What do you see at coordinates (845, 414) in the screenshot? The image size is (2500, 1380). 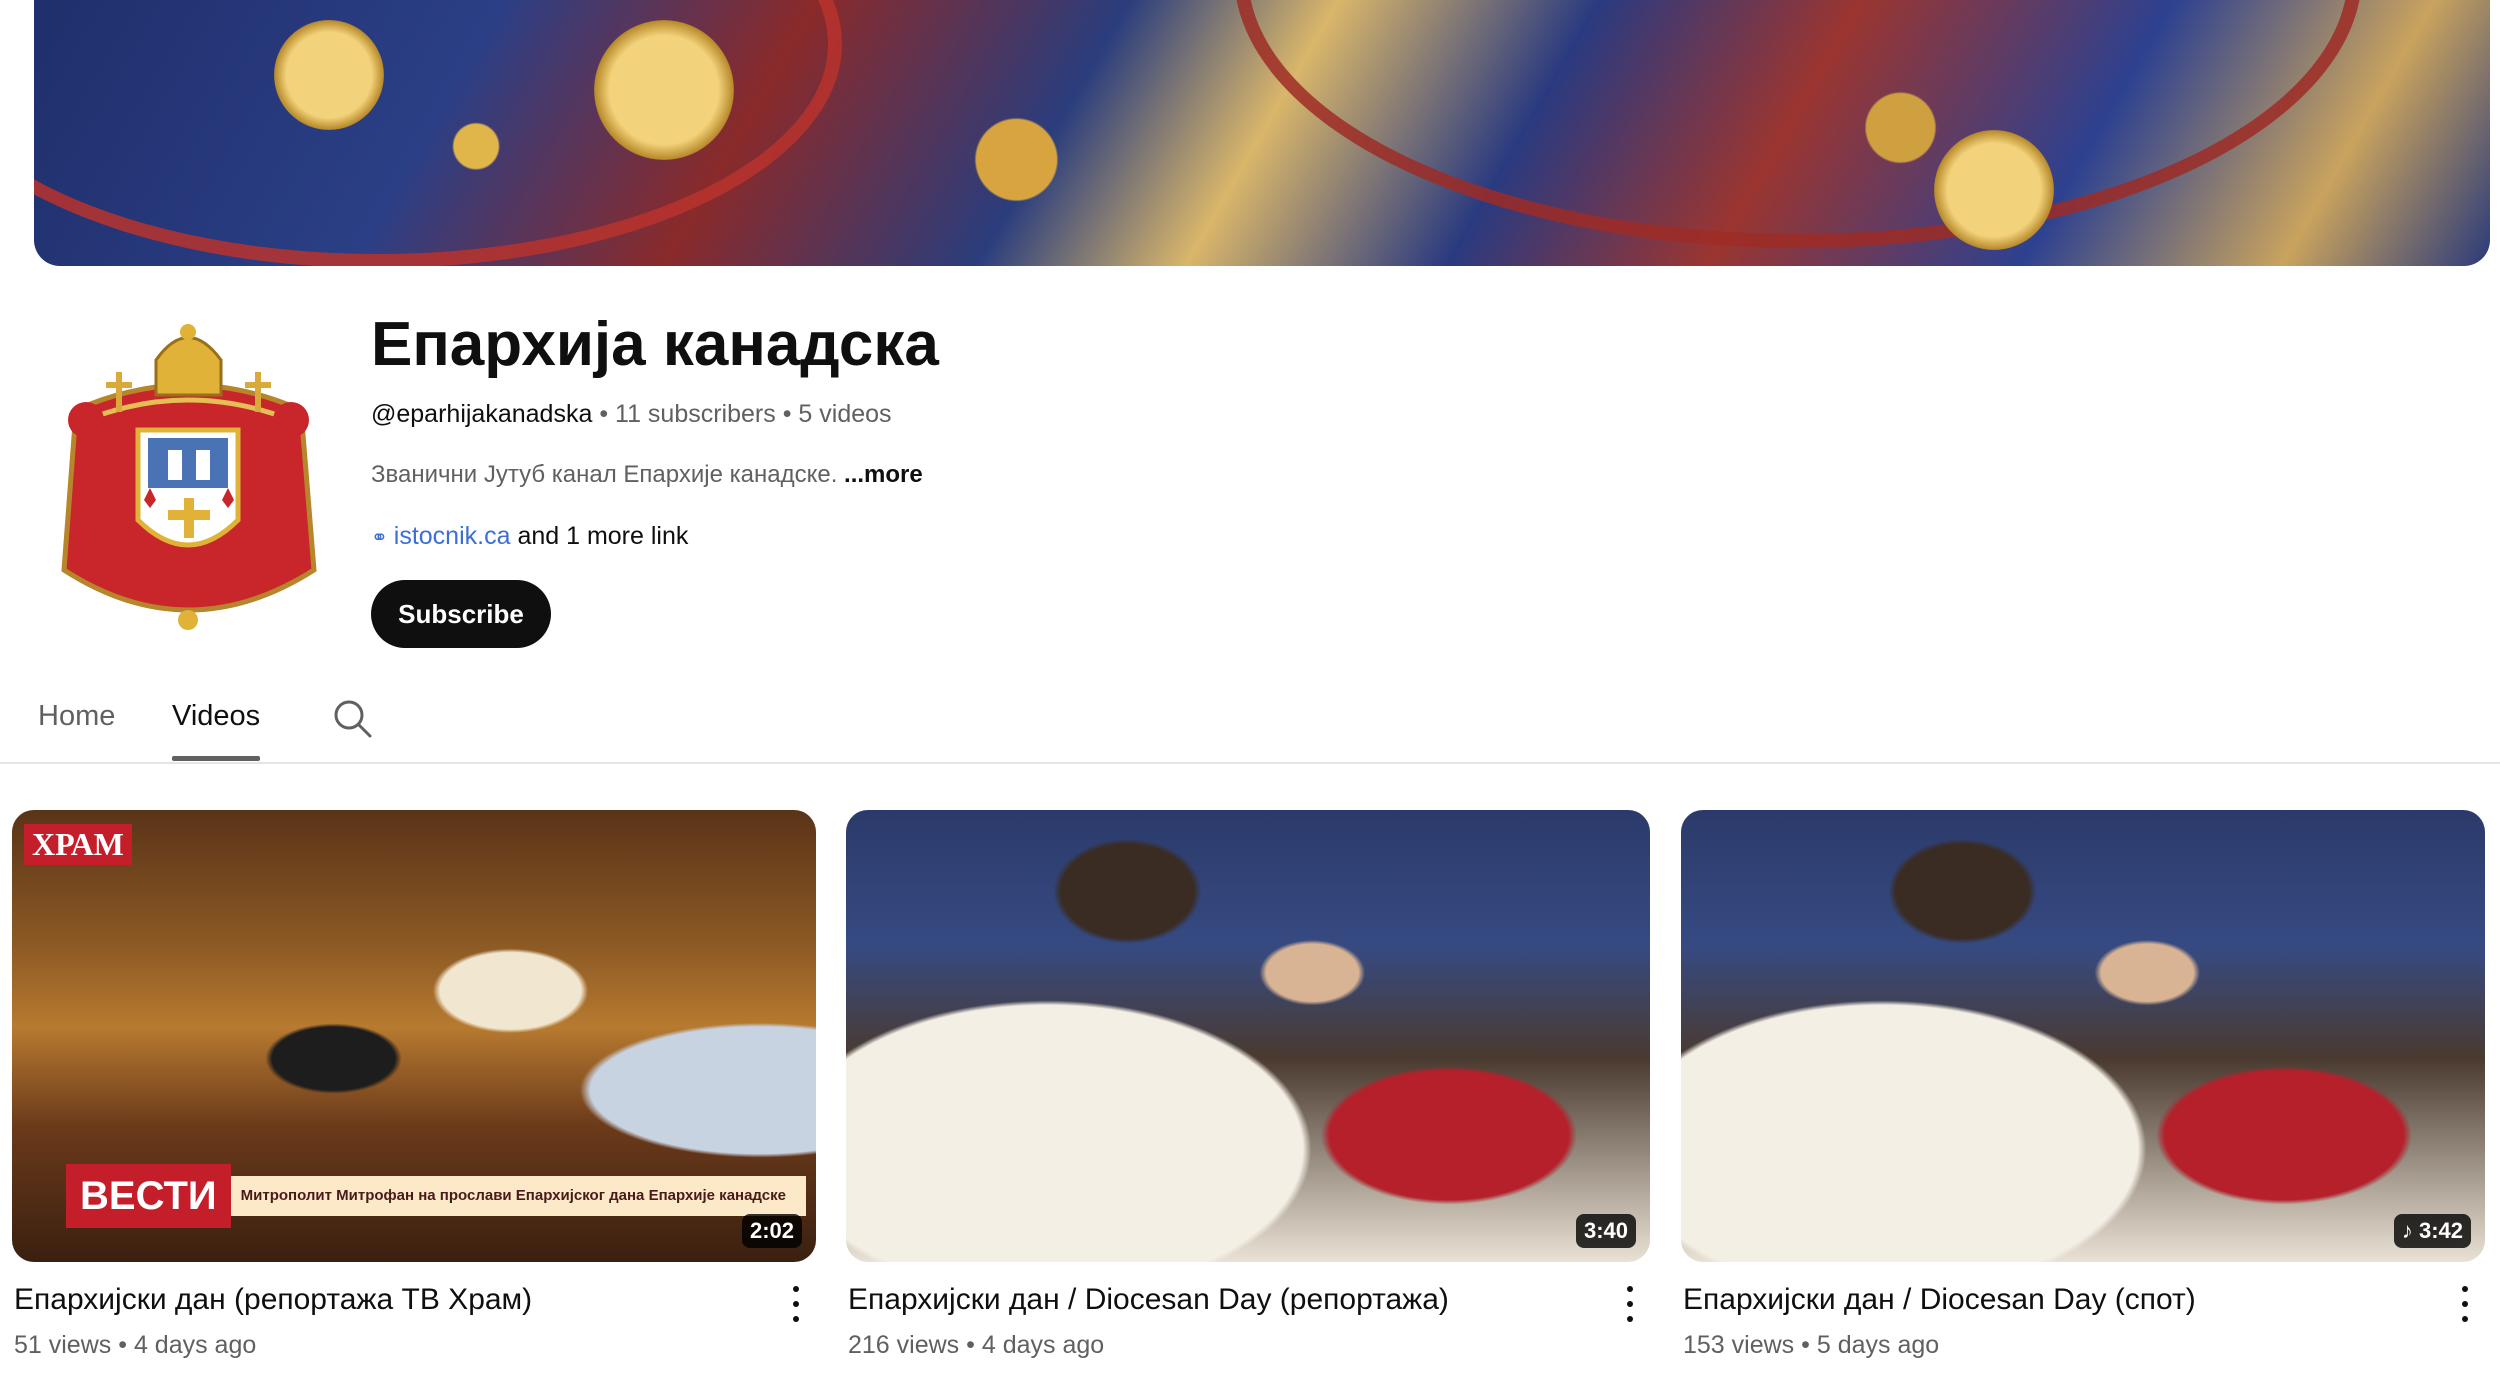 I see `video-count: 5 videos` at bounding box center [845, 414].